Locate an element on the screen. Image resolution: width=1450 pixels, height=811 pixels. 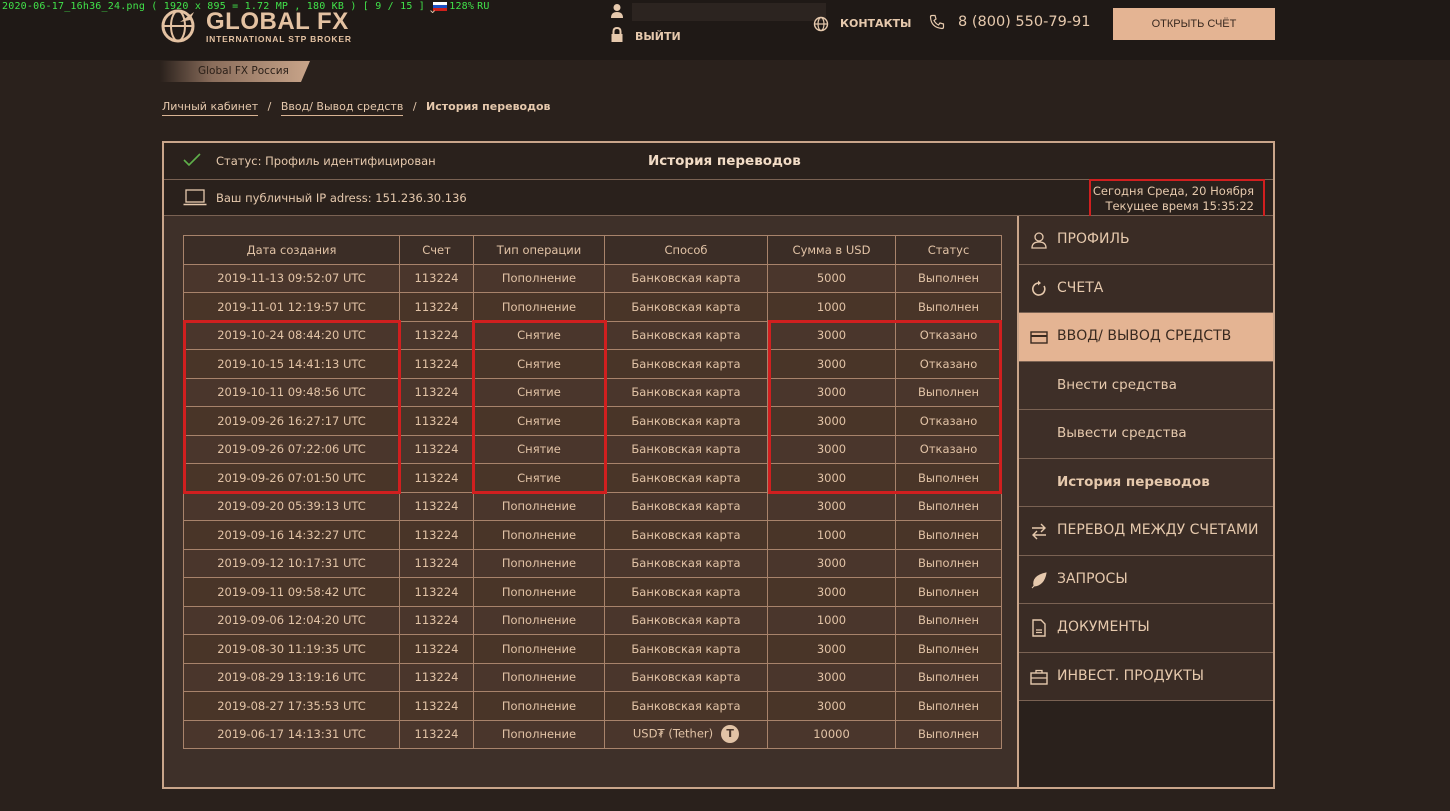
column-header-amount-usd: Сумма в USD is located at coordinates (831, 250).